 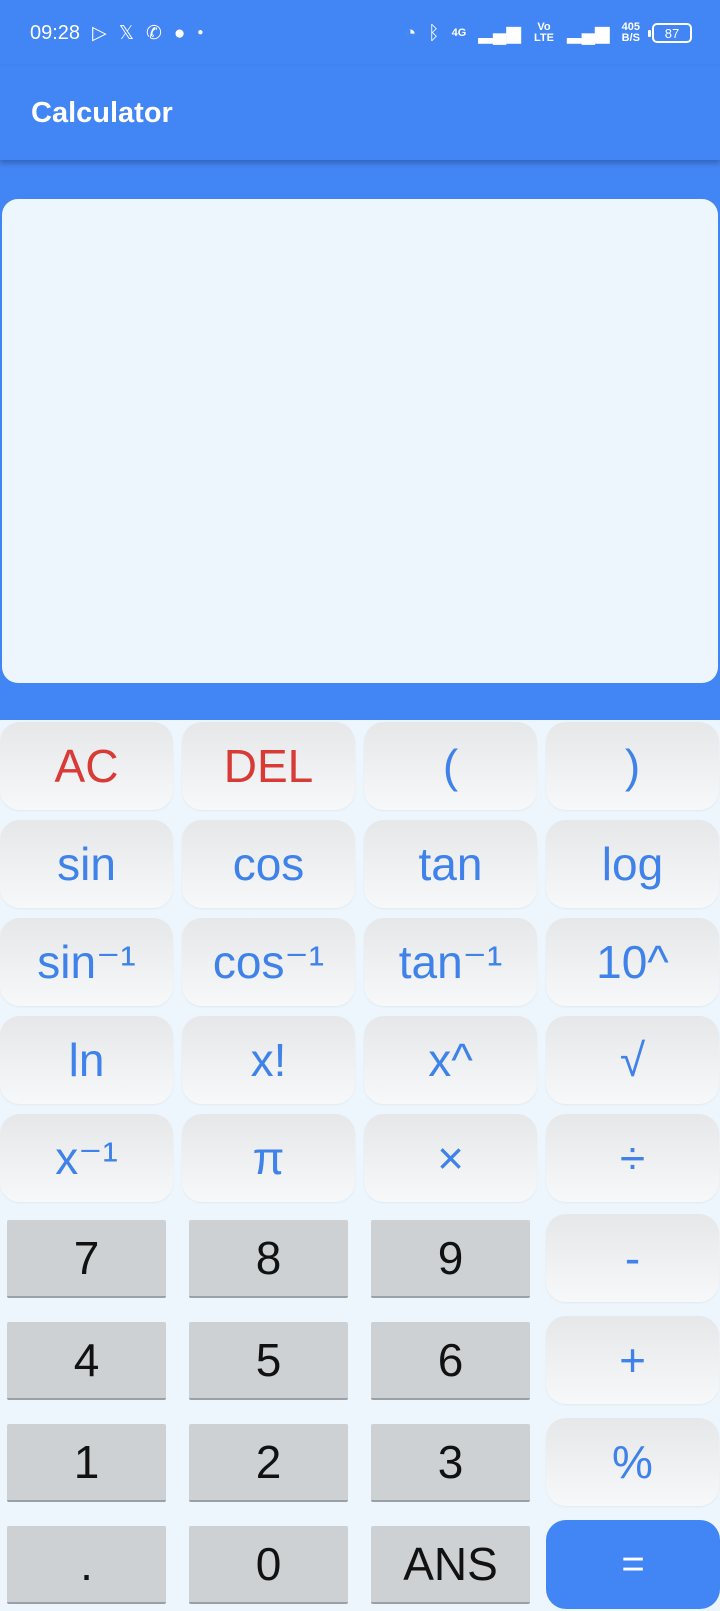 I want to click on chat-bubble-icon: ●, so click(x=179, y=33).